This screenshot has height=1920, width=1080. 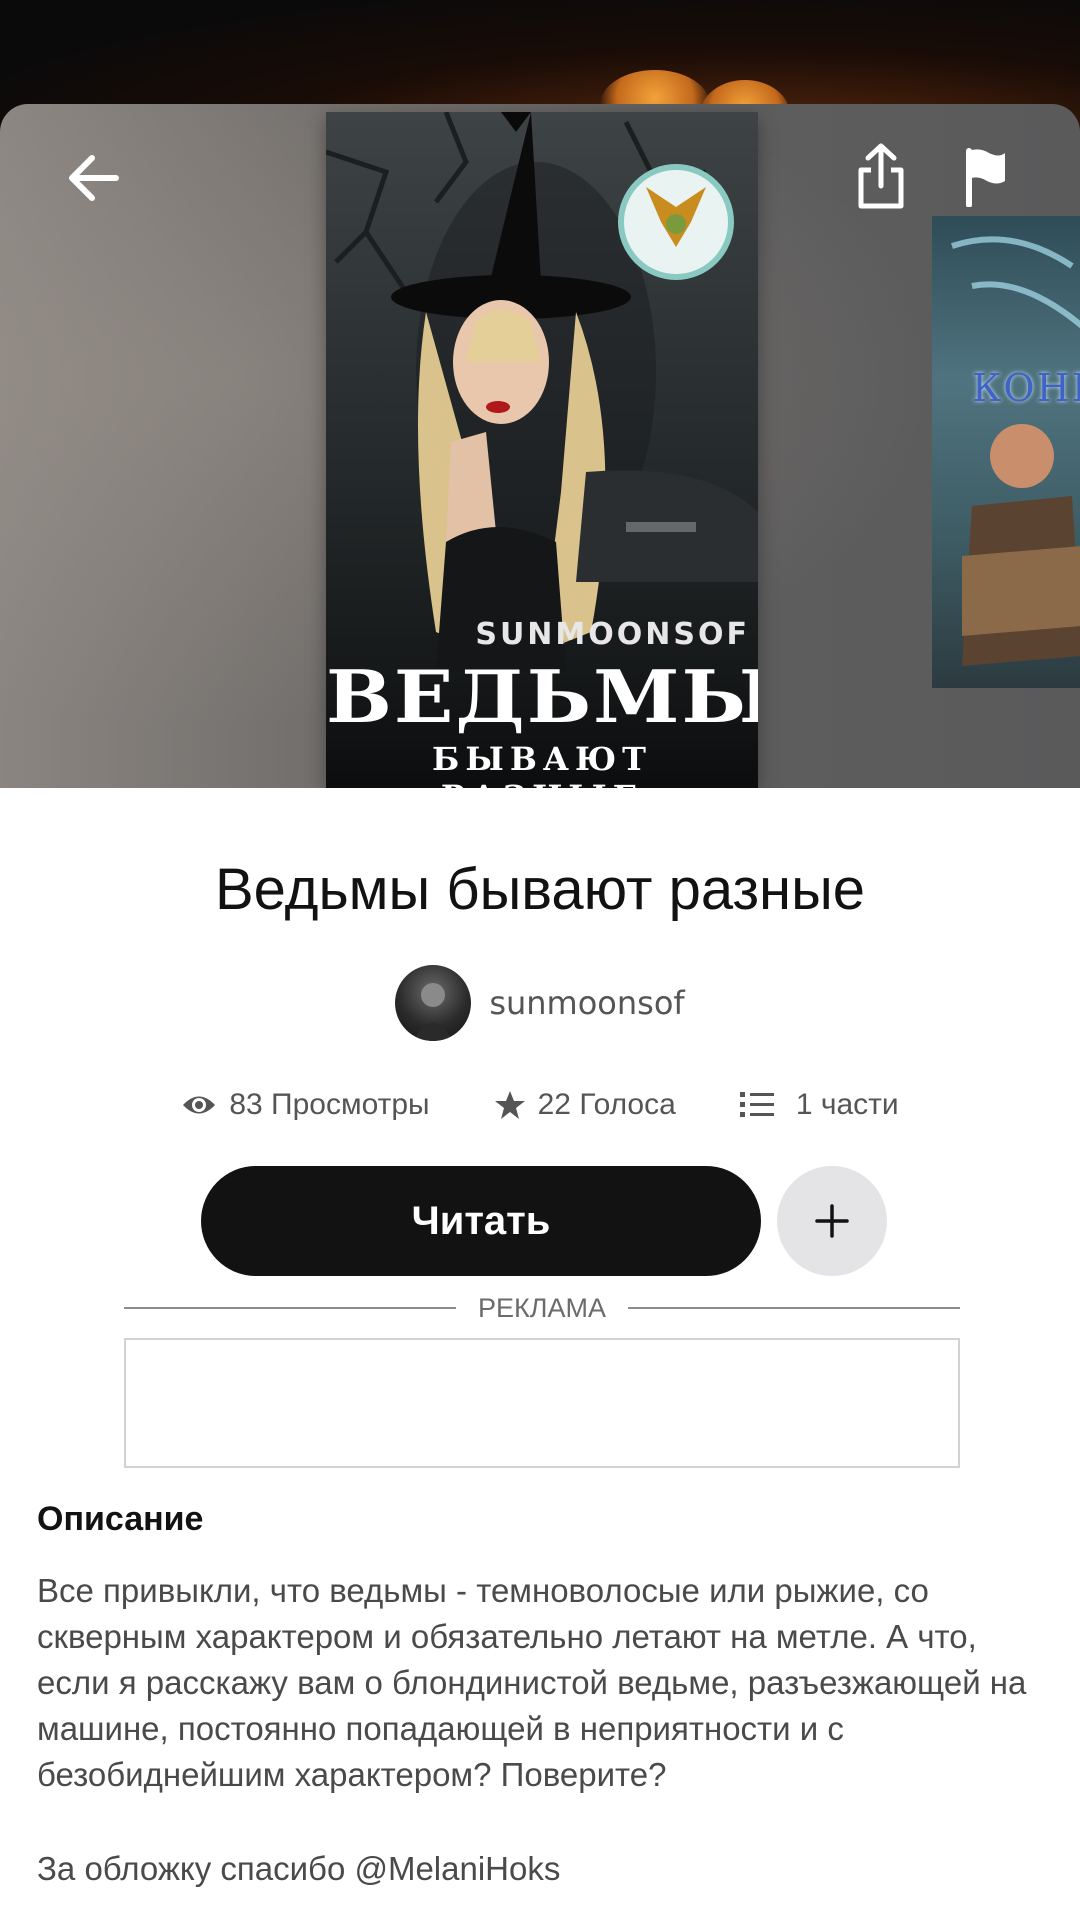 I want to click on star-icon, so click(x=509, y=1105).